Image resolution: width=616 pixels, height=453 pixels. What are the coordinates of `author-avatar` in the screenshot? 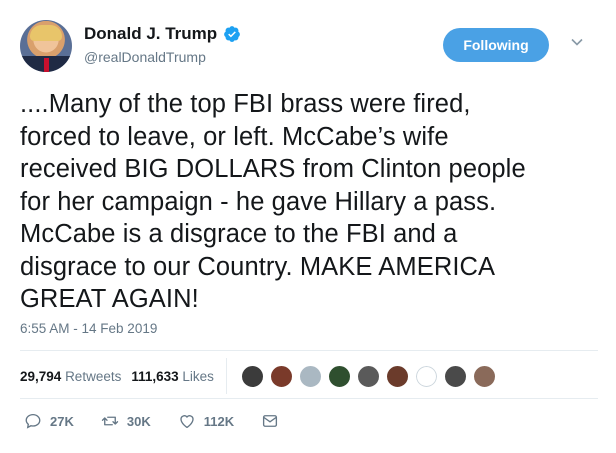 It's located at (46, 46).